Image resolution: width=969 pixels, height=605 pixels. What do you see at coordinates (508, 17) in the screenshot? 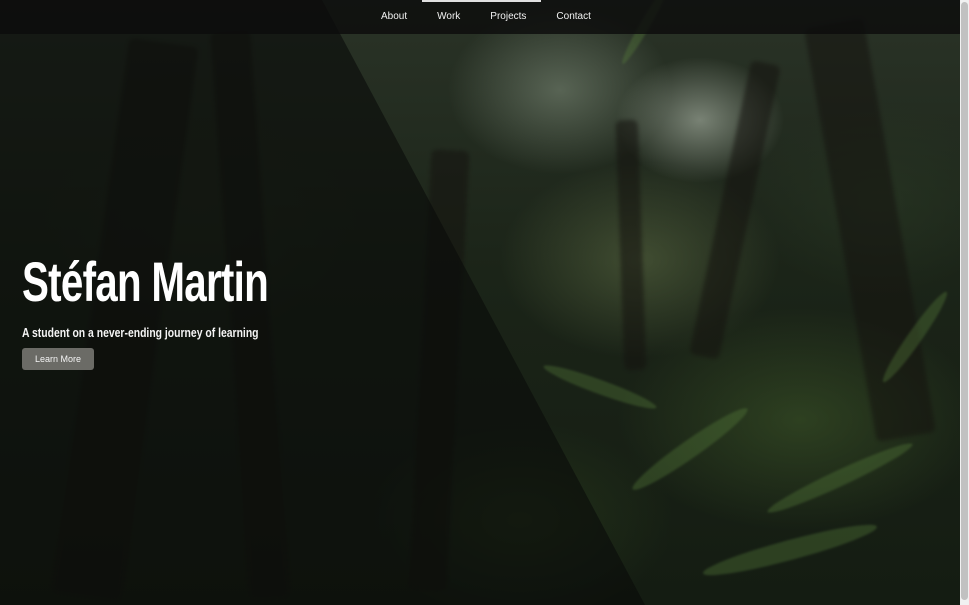
I see `nav-item-projects: Projects` at bounding box center [508, 17].